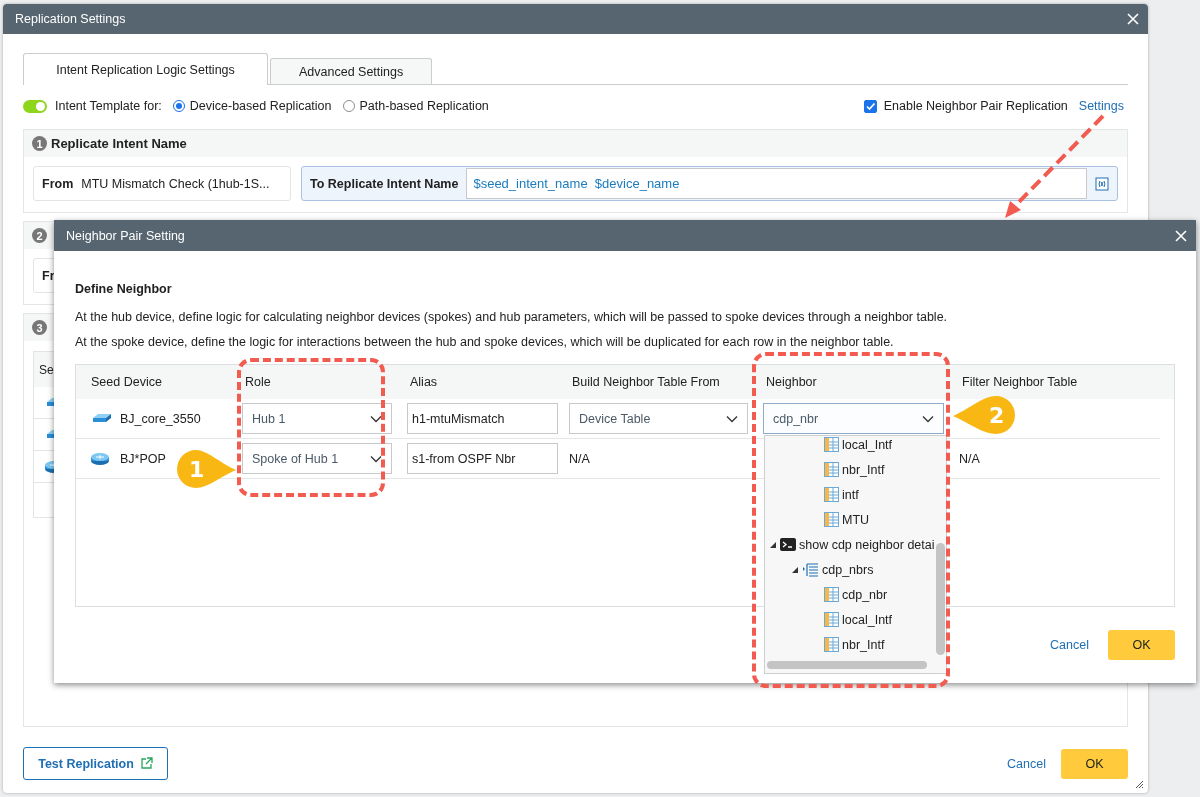 Image resolution: width=1200 pixels, height=797 pixels. What do you see at coordinates (867, 544) in the screenshot?
I see `tree-item: show cdp neighbor detai` at bounding box center [867, 544].